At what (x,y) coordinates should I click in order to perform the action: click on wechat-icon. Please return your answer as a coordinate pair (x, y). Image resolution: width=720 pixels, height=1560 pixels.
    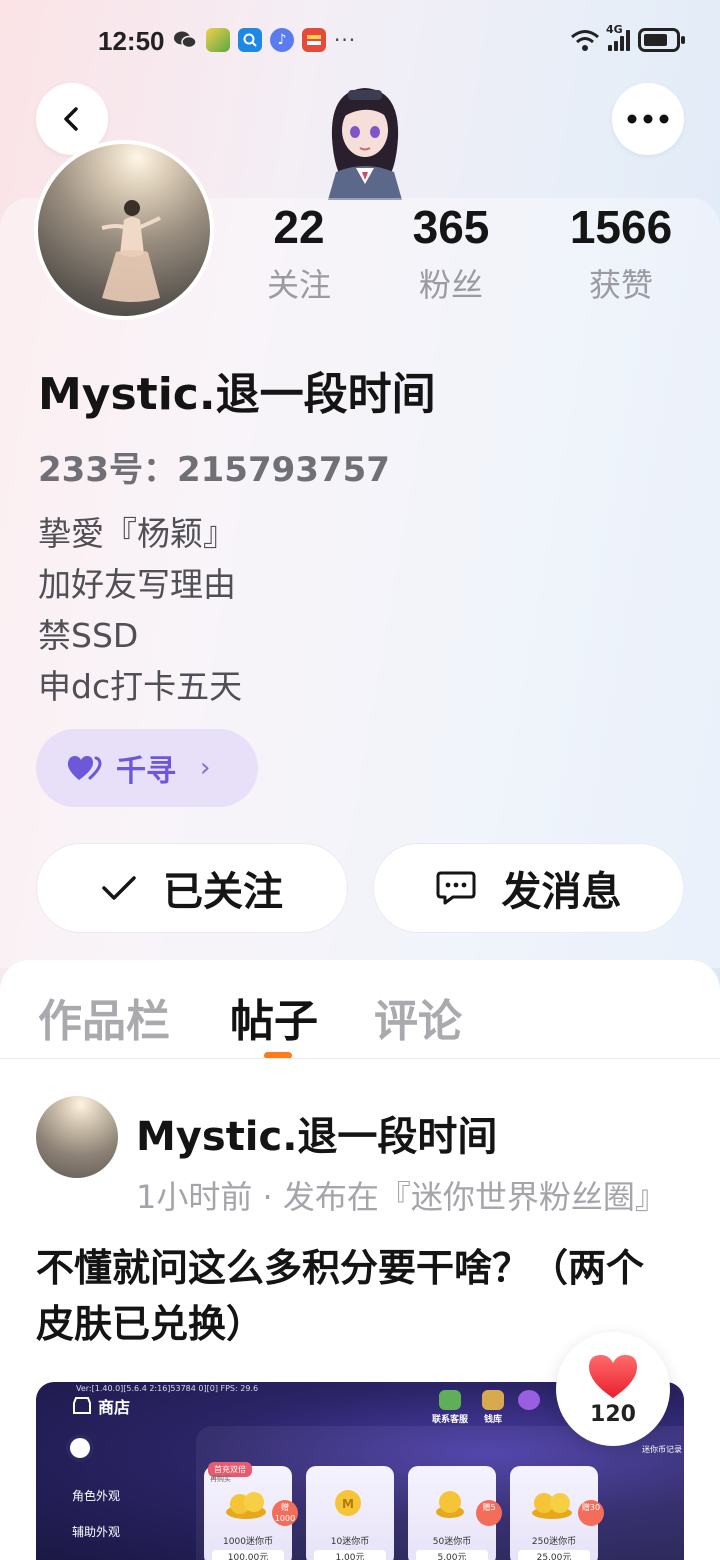
    Looking at the image, I should click on (185, 40).